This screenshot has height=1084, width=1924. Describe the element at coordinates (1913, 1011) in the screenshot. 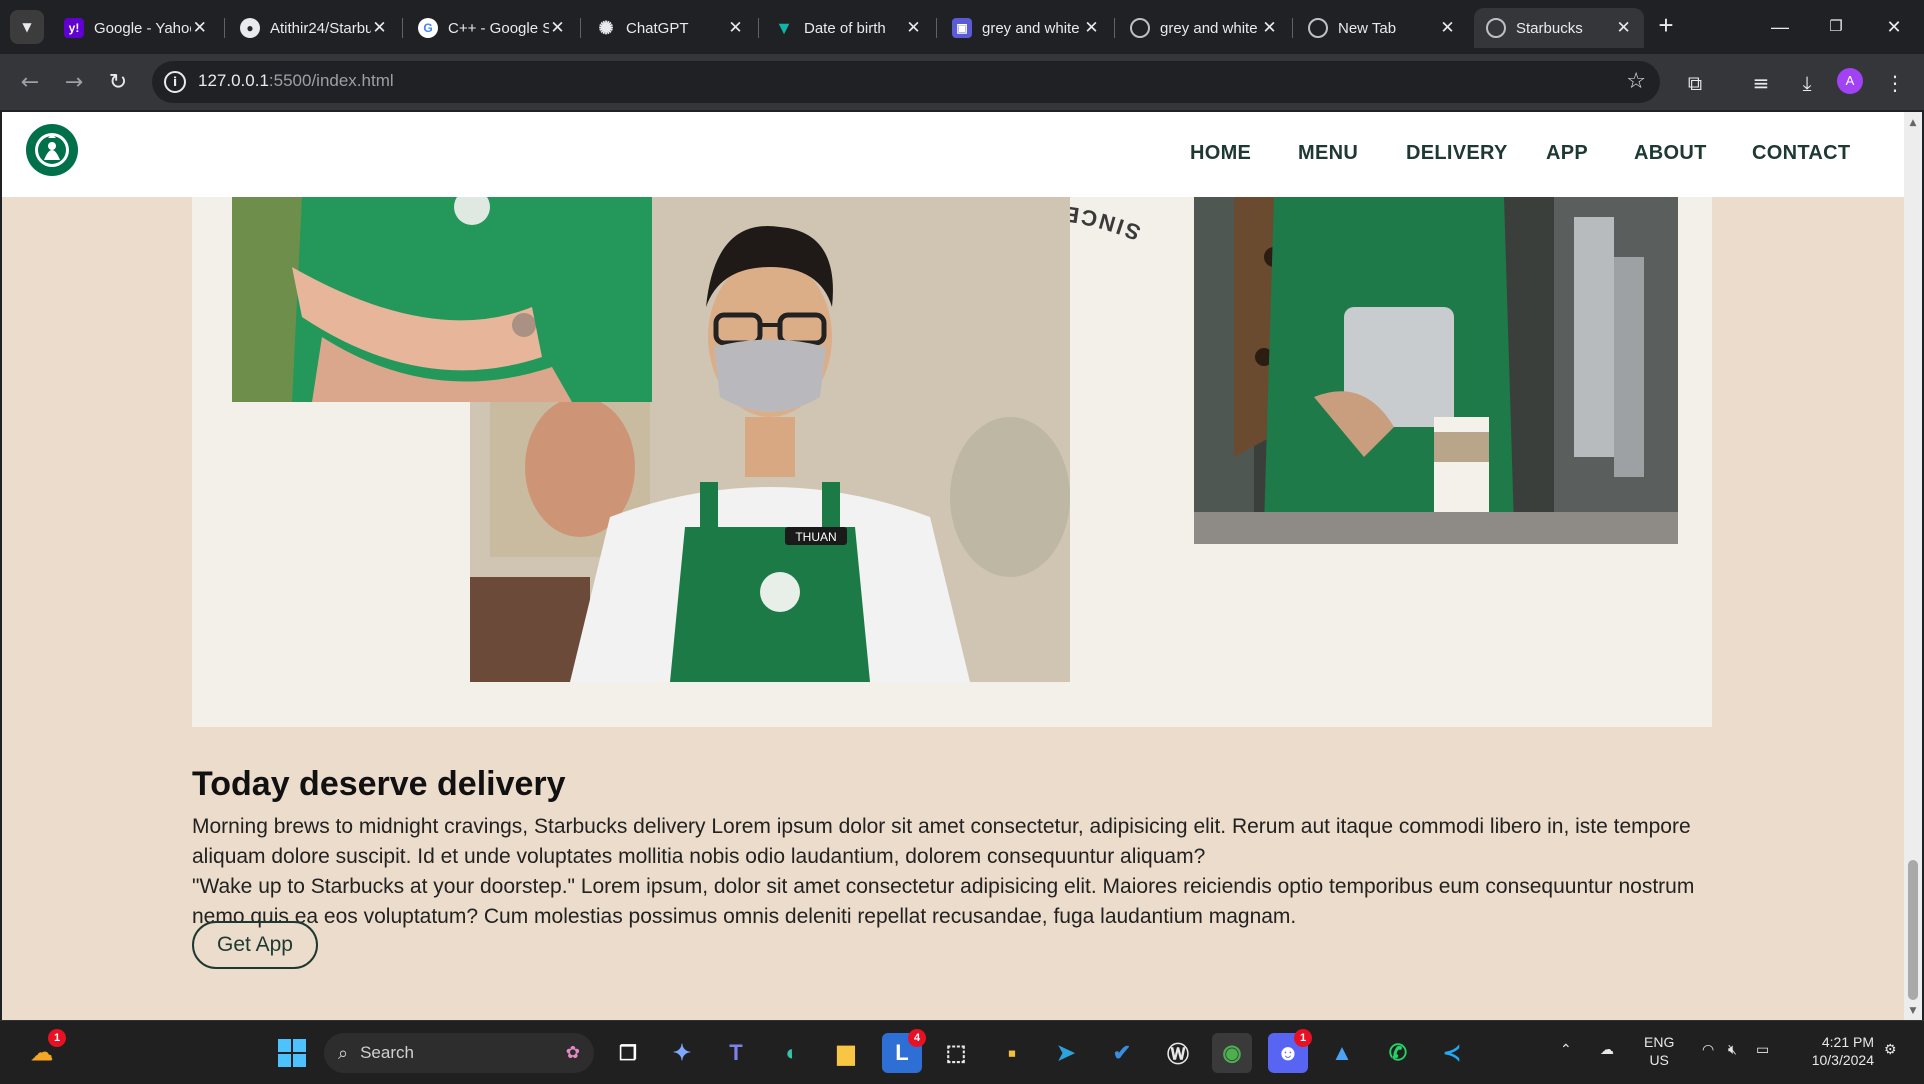

I see `scroll-down-icon: ▼` at that location.